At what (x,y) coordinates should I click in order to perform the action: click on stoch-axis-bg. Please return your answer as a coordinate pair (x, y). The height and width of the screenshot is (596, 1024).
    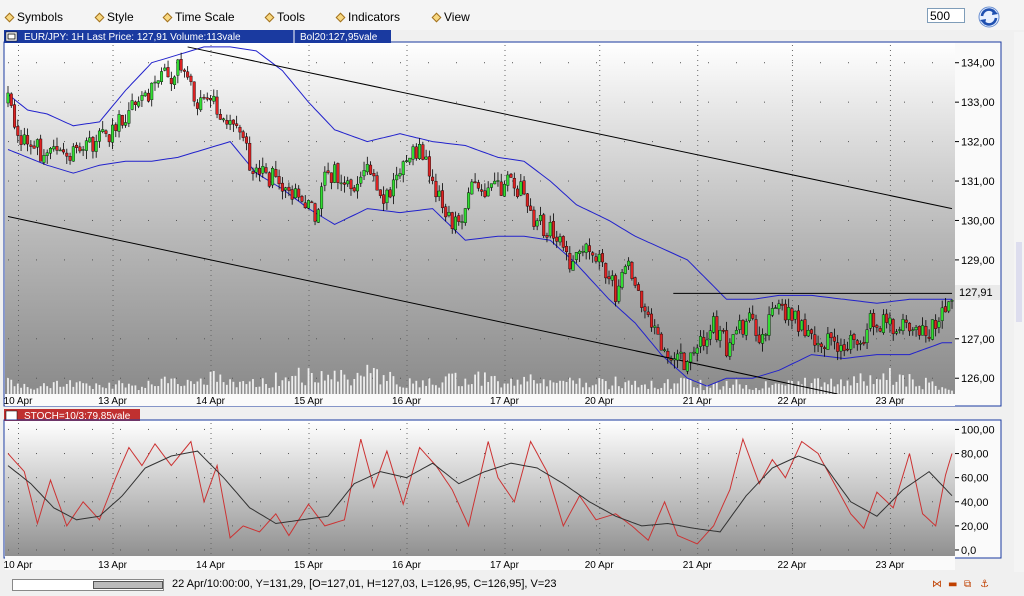
    Looking at the image, I should click on (977, 489).